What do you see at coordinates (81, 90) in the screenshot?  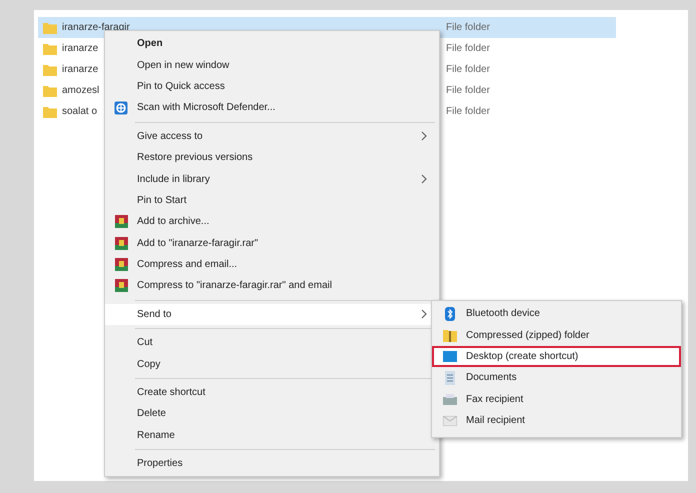 I see `folder-name: amozesl` at bounding box center [81, 90].